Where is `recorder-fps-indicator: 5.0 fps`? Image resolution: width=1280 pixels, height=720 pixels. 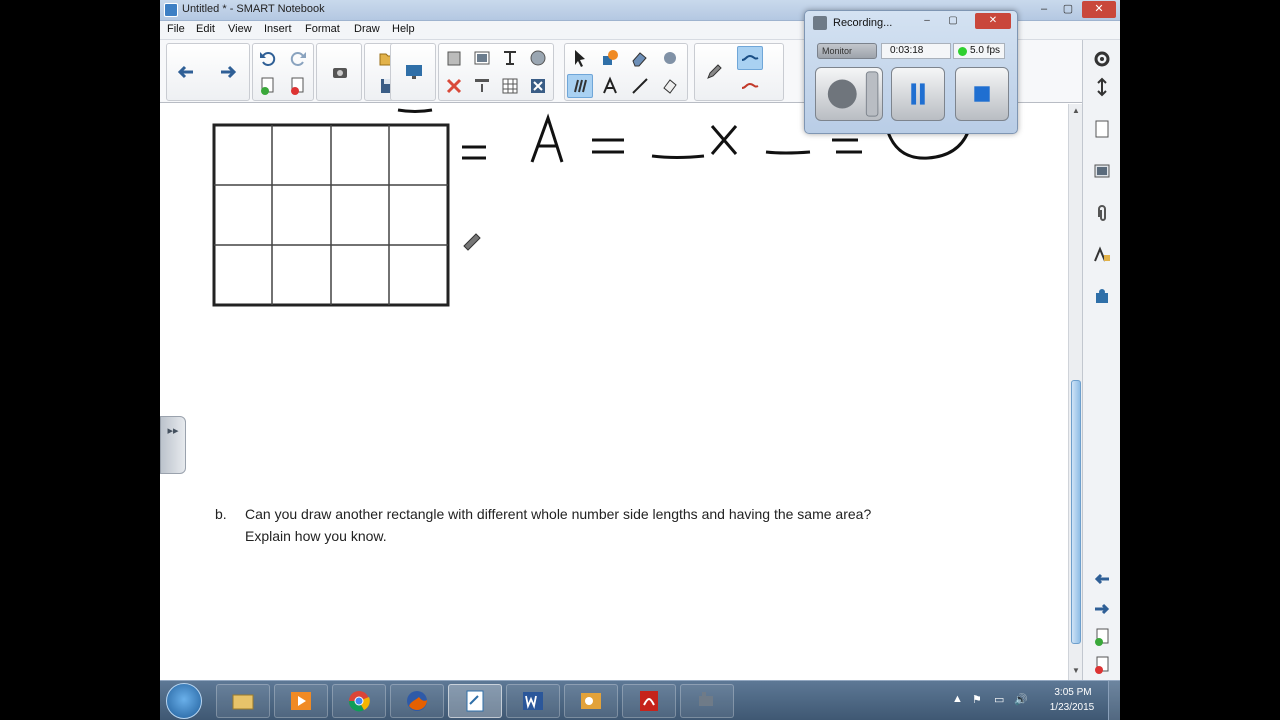 recorder-fps-indicator: 5.0 fps is located at coordinates (979, 51).